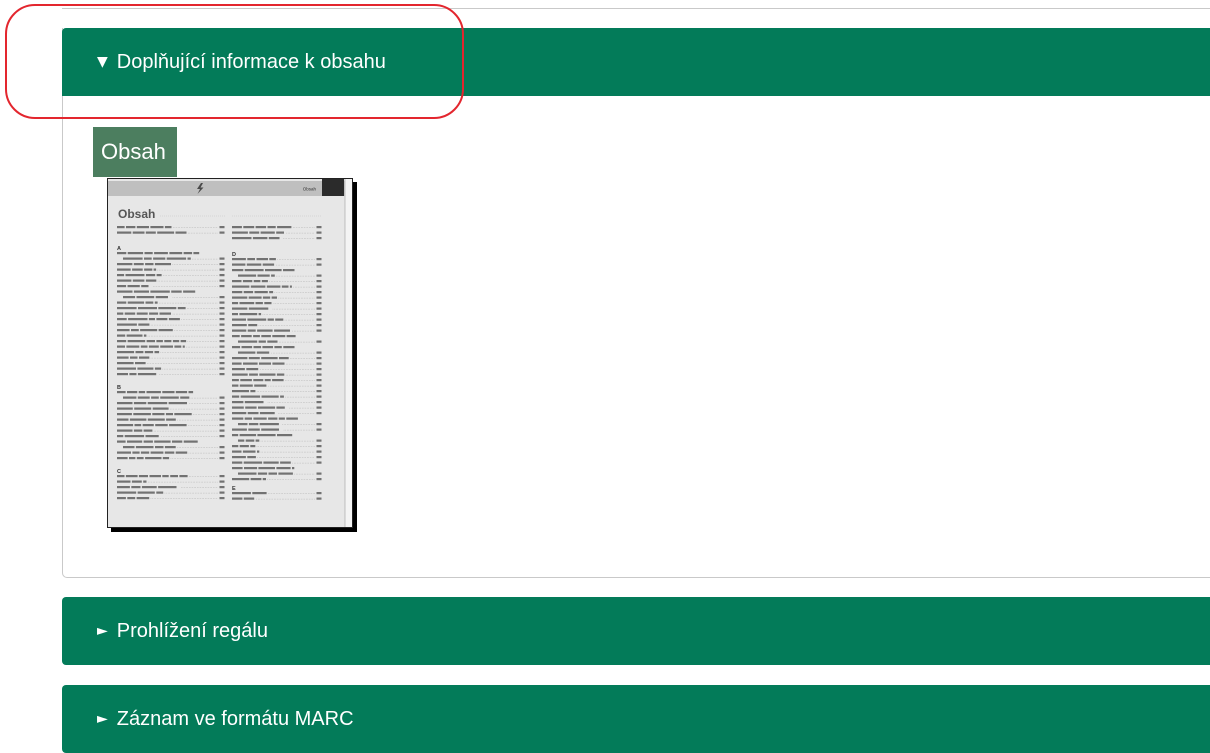  What do you see at coordinates (333, 187) in the screenshot?
I see `chapter-marker` at bounding box center [333, 187].